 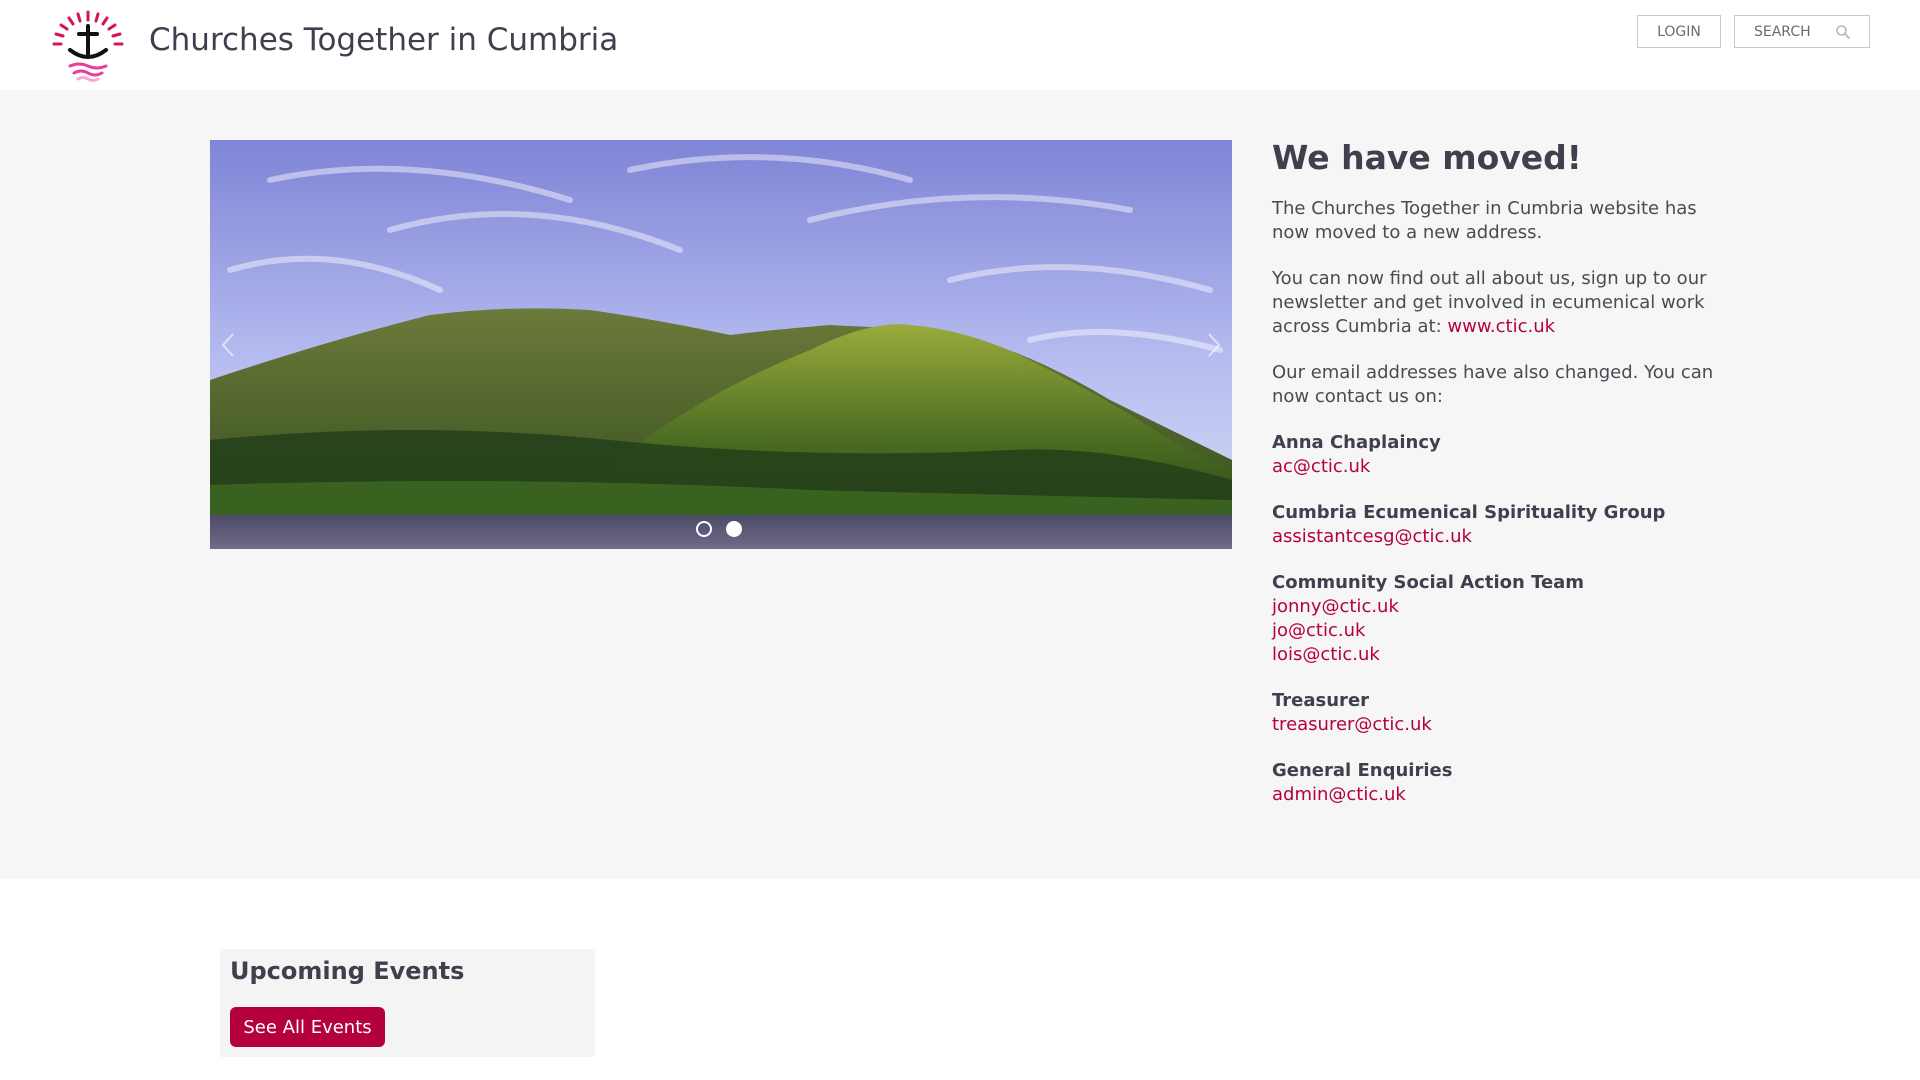 What do you see at coordinates (1502, 725) in the screenshot?
I see `contact-email-link: treasurer@ctic.uk` at bounding box center [1502, 725].